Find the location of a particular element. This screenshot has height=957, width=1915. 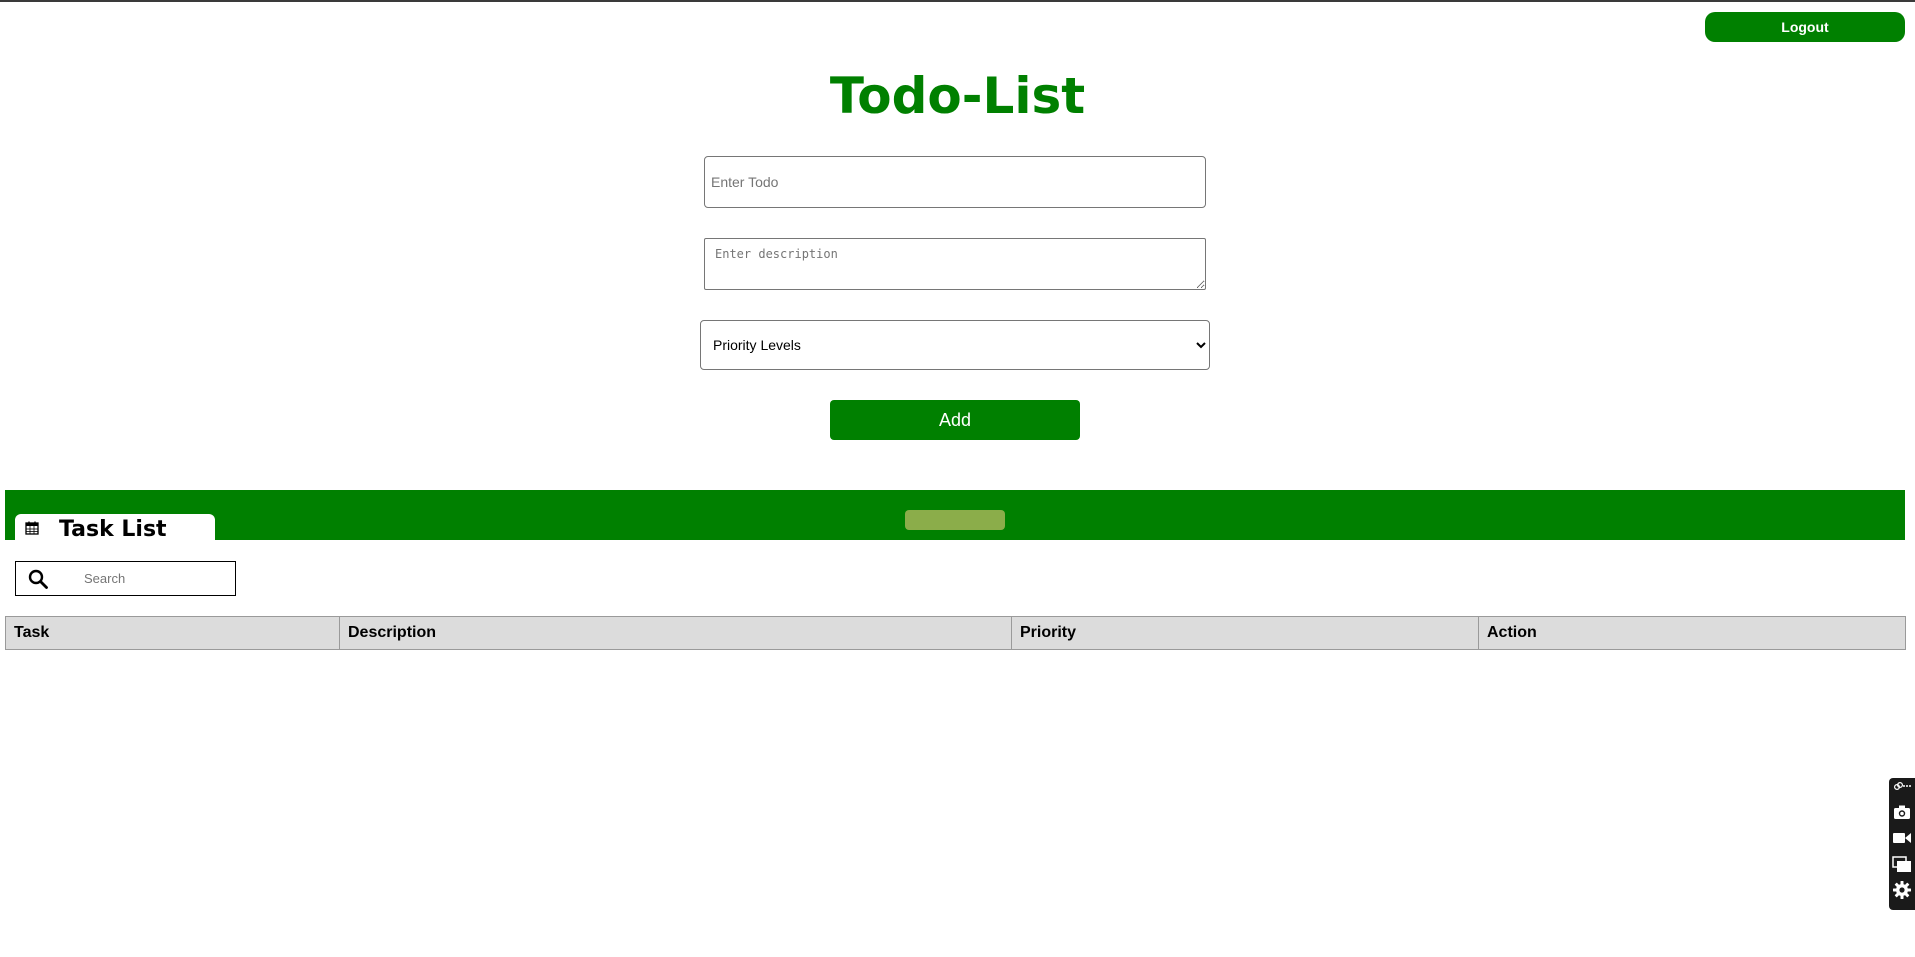

logout-button: Logout is located at coordinates (1805, 27).